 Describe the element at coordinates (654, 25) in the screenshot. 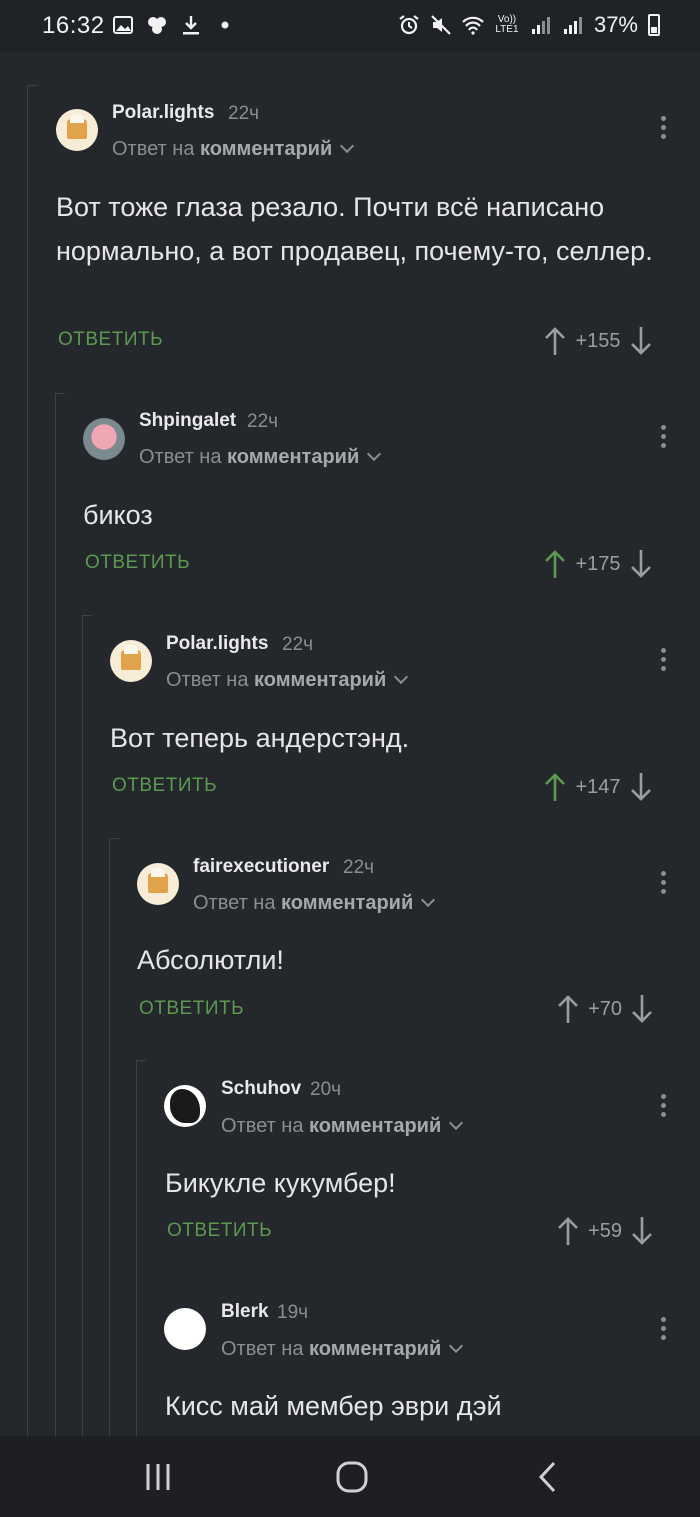

I see `battery-icon` at that location.